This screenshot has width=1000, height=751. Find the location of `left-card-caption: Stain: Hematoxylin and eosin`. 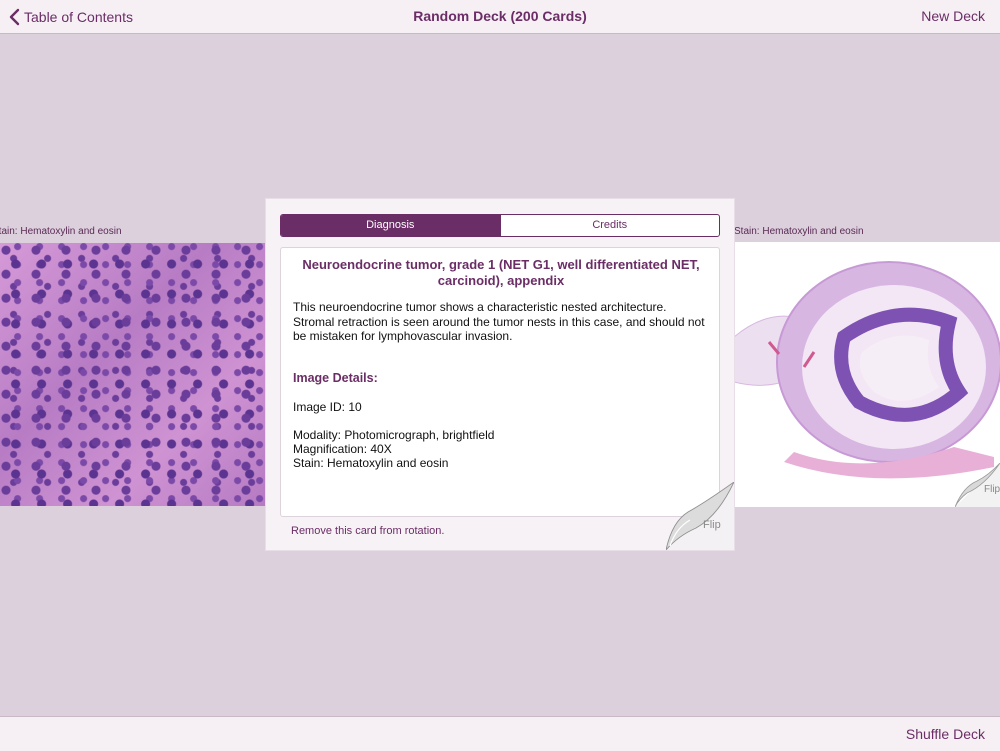

left-card-caption: Stain: Hematoxylin and eosin is located at coordinates (61, 231).